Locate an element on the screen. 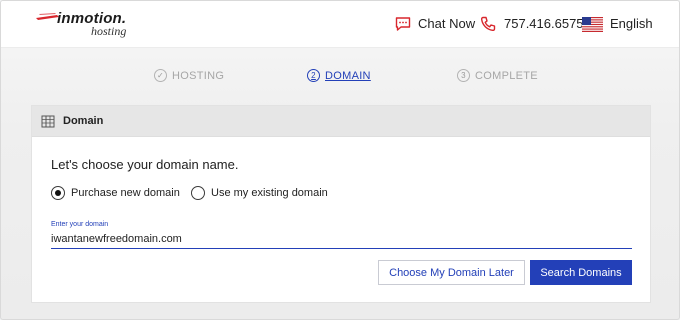 Image resolution: width=680 pixels, height=320 pixels. chat-icon is located at coordinates (403, 24).